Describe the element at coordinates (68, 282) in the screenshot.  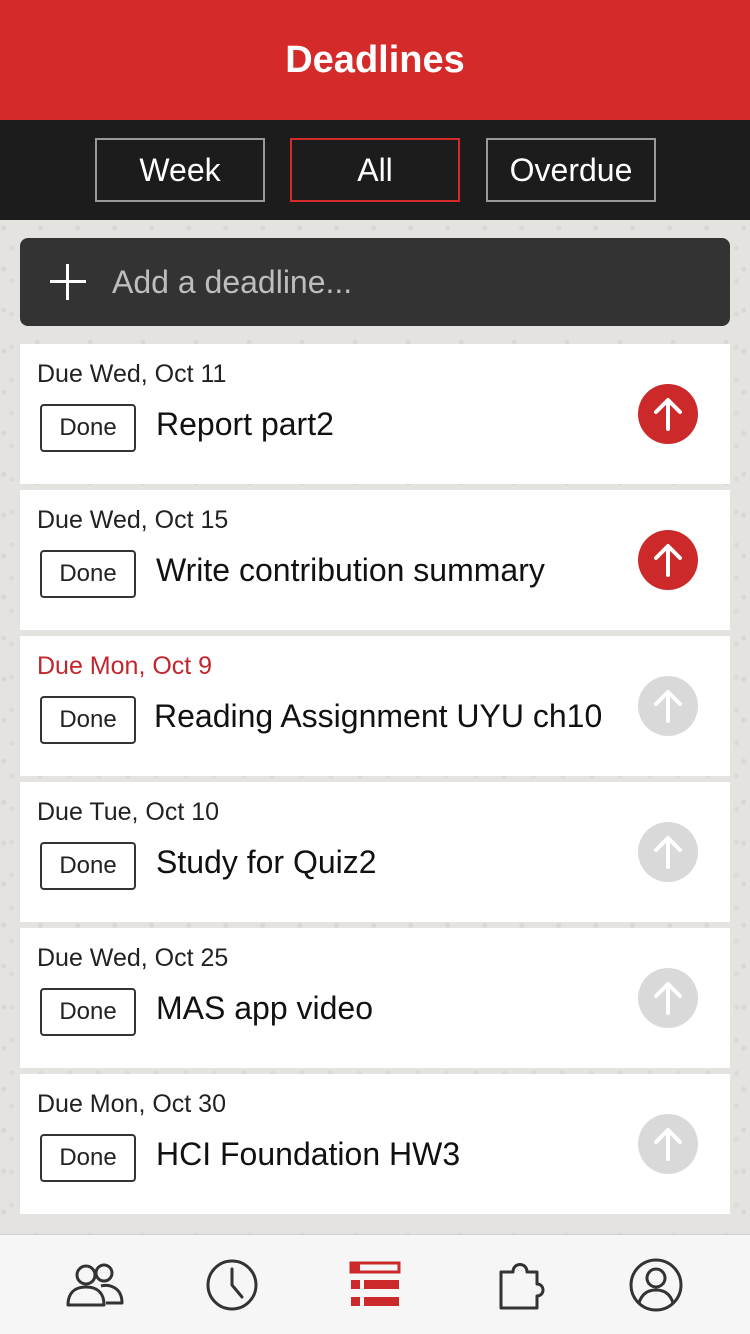
I see `plus-icon` at that location.